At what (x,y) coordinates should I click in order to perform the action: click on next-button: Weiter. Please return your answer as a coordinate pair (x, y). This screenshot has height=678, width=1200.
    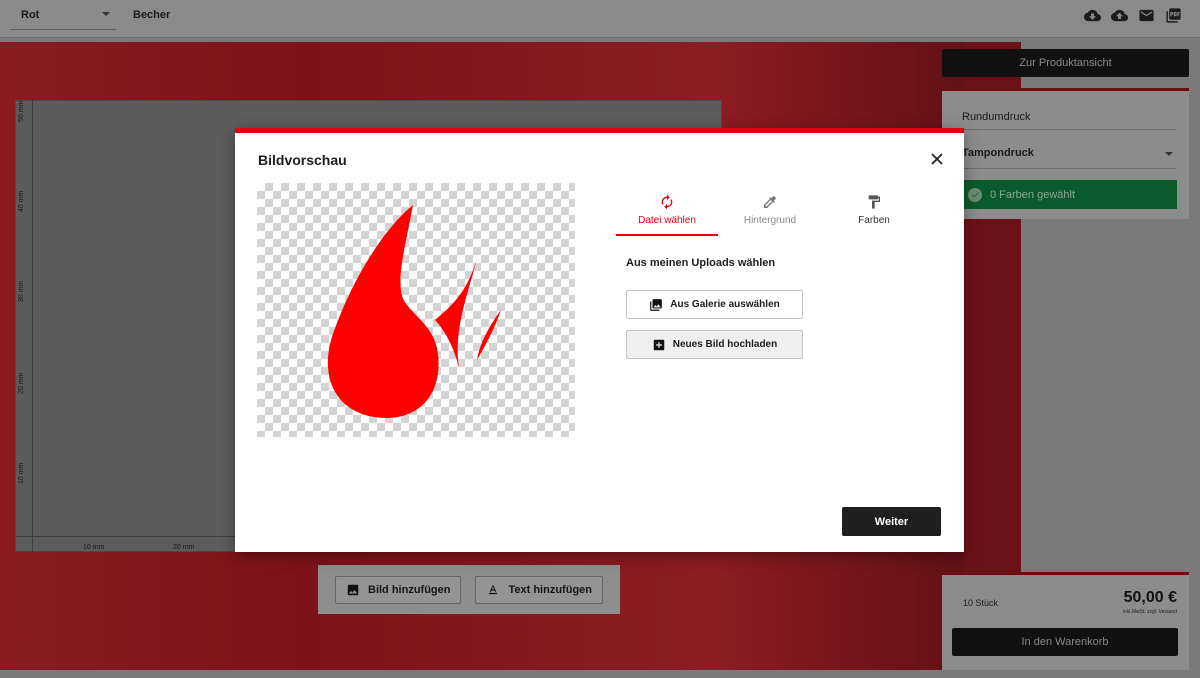
    Looking at the image, I should click on (891, 521).